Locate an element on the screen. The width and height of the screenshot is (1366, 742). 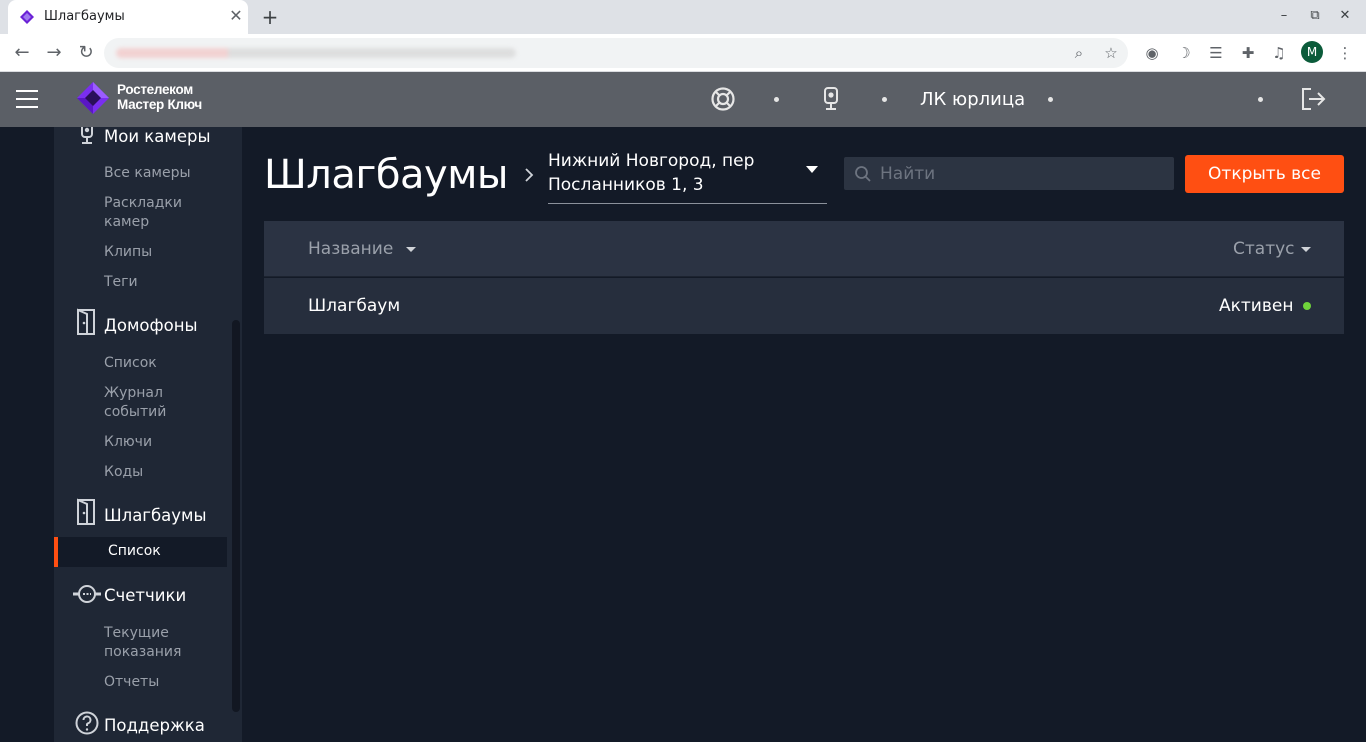
back-icon: ← is located at coordinates (22, 53).